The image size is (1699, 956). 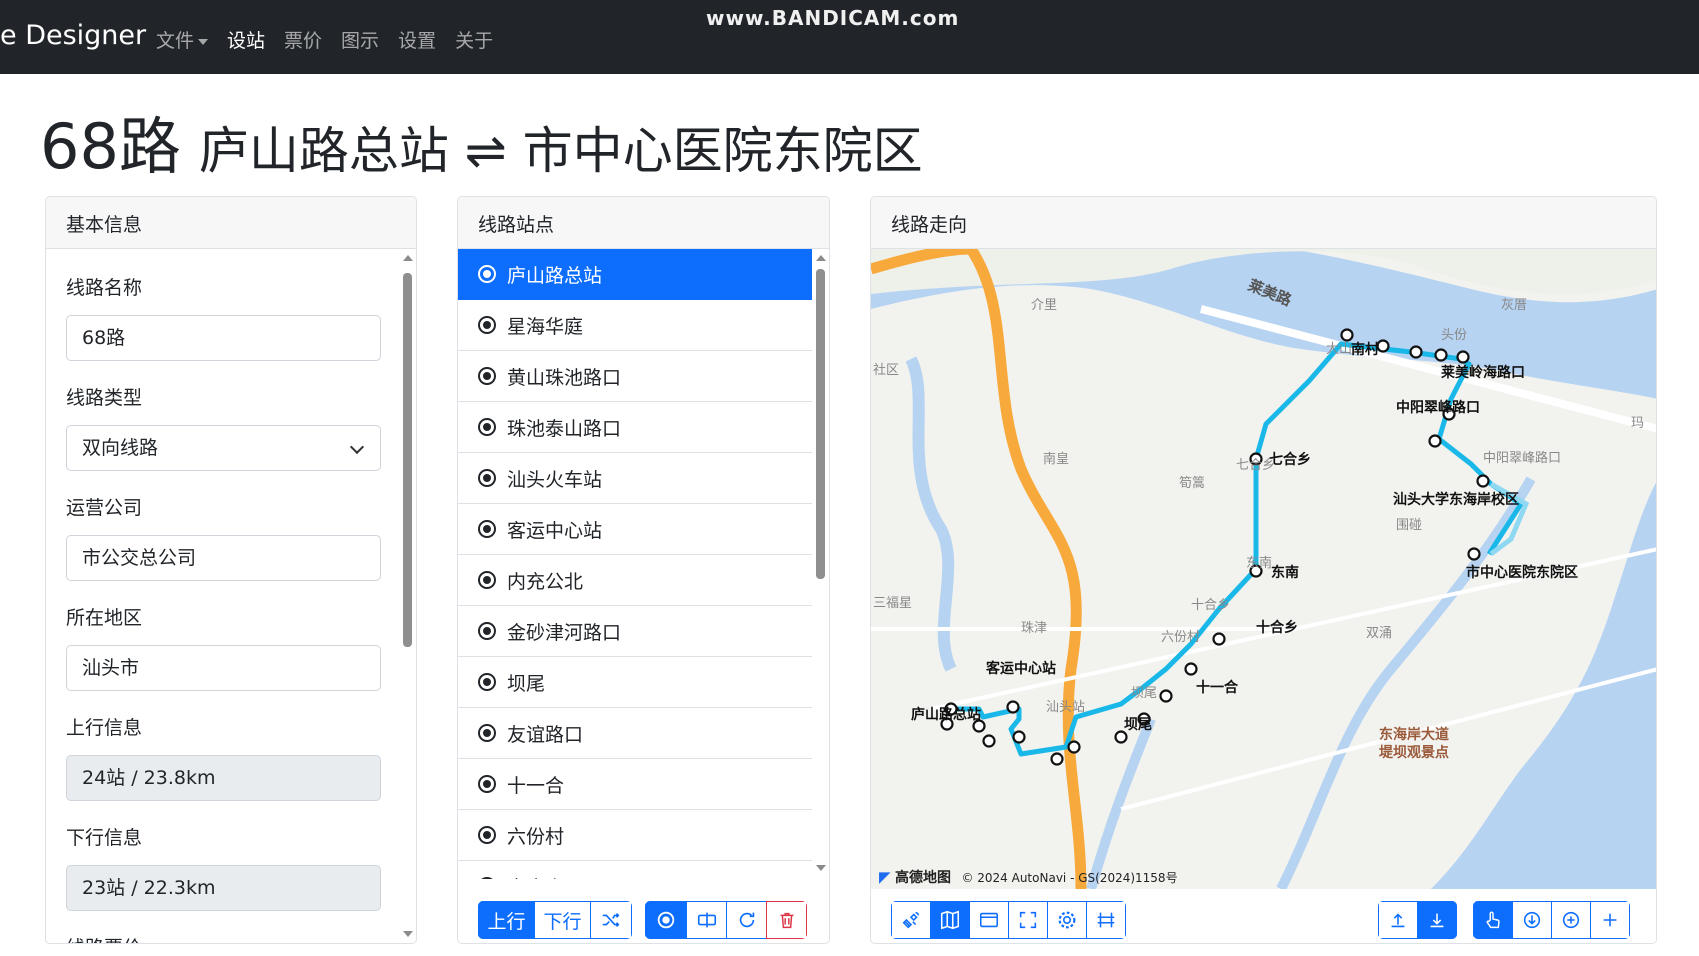 What do you see at coordinates (635, 529) in the screenshot?
I see `stop-item: 客运中心站` at bounding box center [635, 529].